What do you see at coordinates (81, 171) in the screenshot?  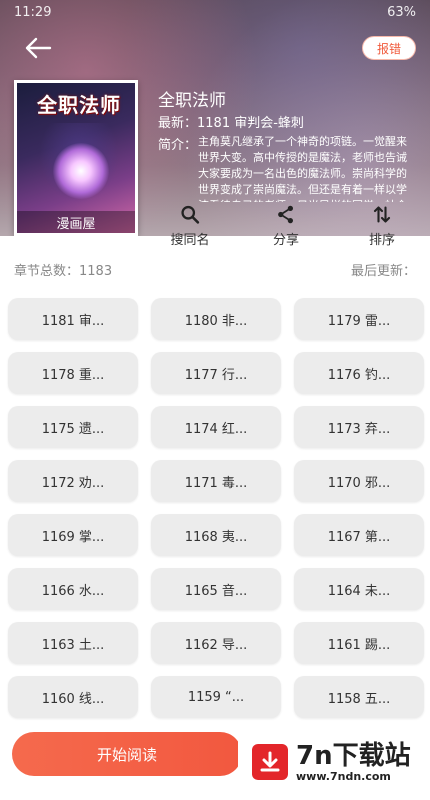 I see `cover-magic-orb` at bounding box center [81, 171].